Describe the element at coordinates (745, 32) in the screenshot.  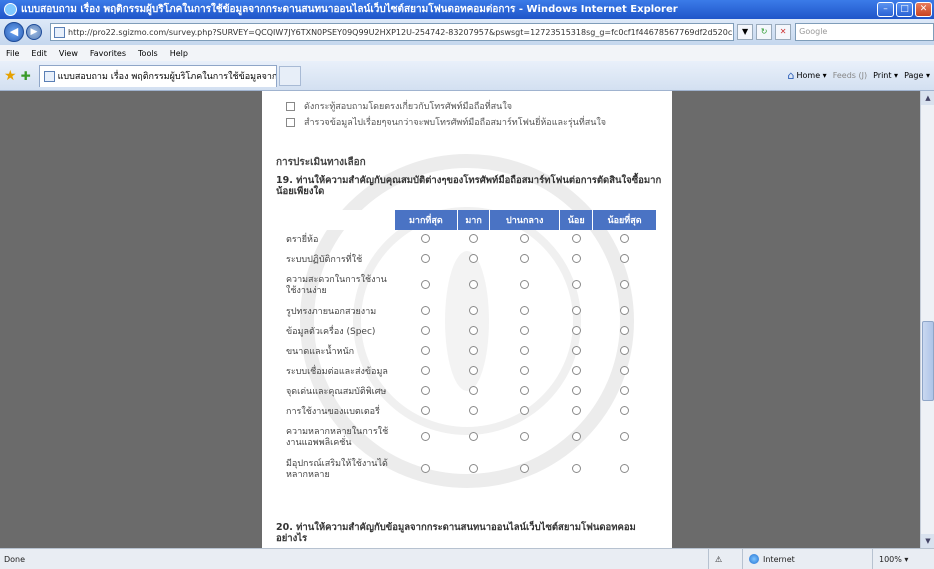
I see `address-dropdown-button: ▼` at that location.